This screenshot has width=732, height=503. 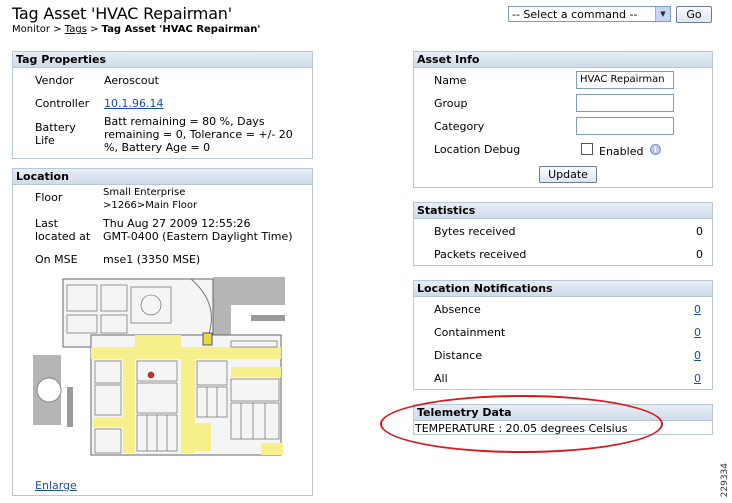 What do you see at coordinates (76, 29) in the screenshot?
I see `breadcrumb-tags-link: Tags` at bounding box center [76, 29].